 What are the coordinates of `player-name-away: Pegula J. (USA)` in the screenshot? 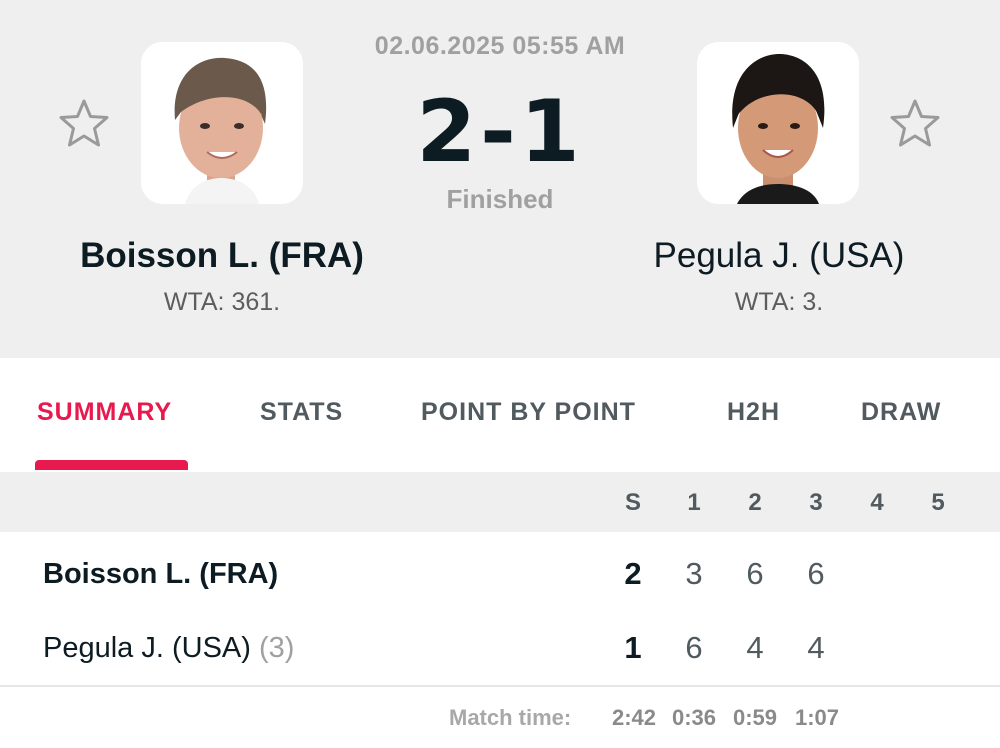 It's located at (779, 256).